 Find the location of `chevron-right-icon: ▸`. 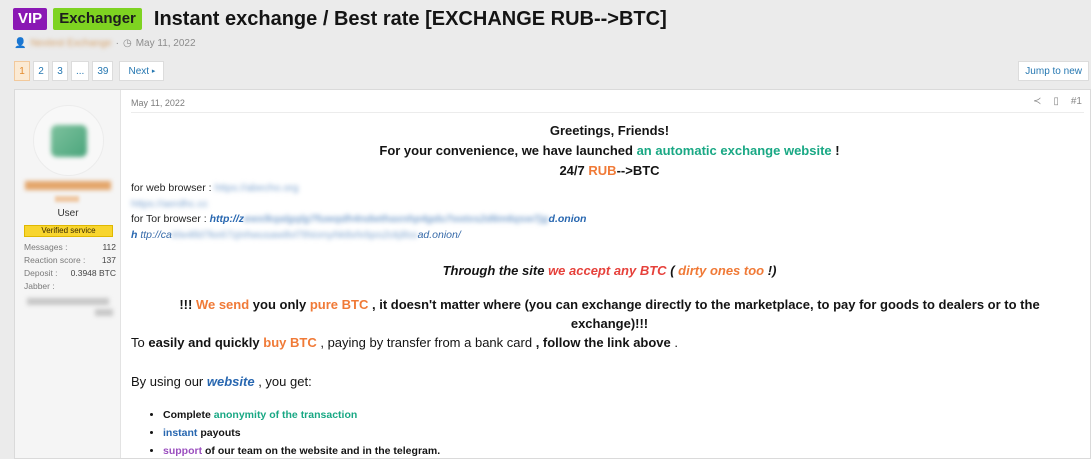

chevron-right-icon: ▸ is located at coordinates (153, 71).